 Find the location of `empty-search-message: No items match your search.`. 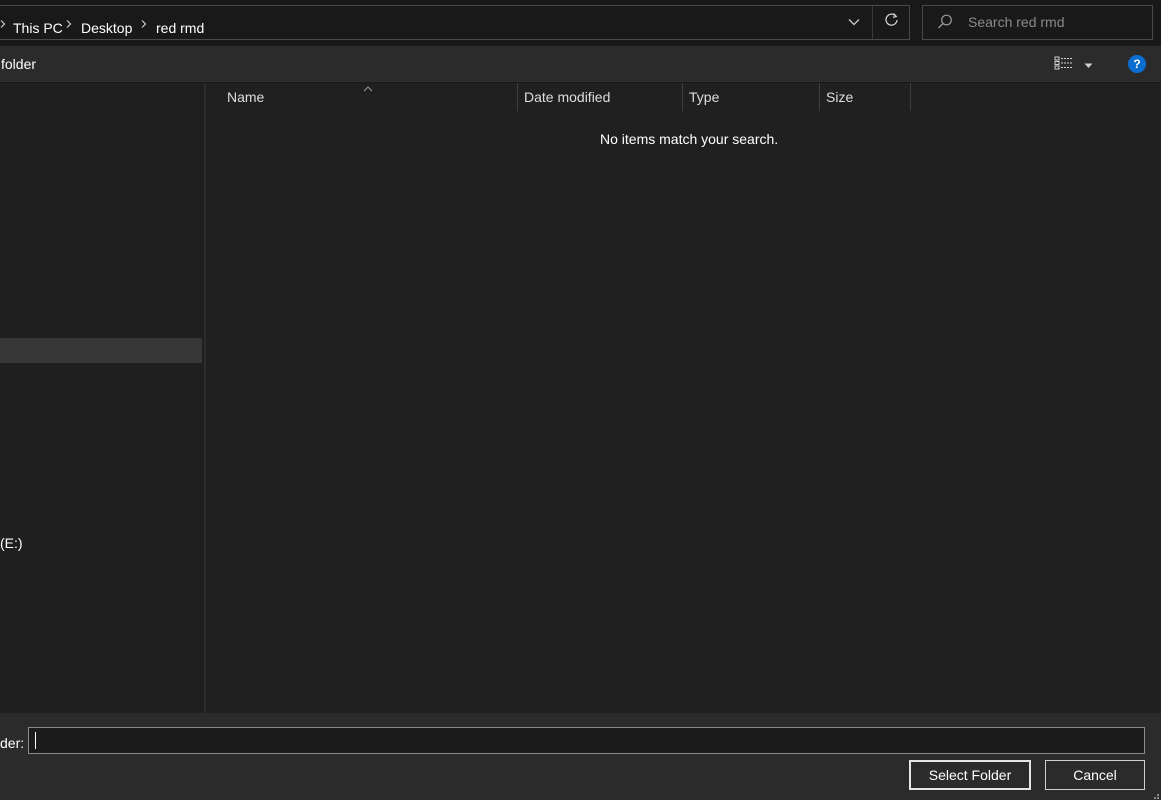

empty-search-message: No items match your search. is located at coordinates (689, 139).